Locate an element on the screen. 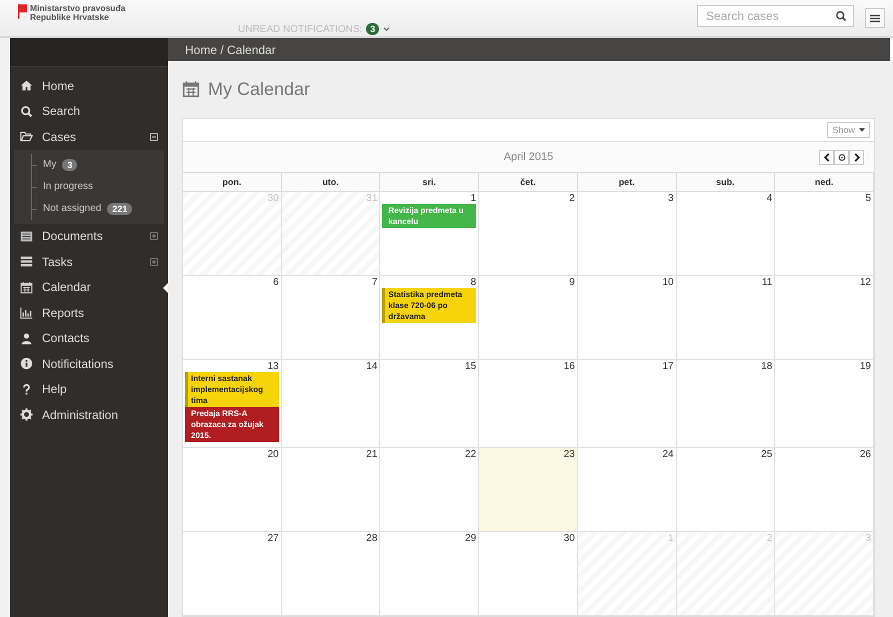 Image resolution: width=893 pixels, height=617 pixels. menu-icon is located at coordinates (875, 18).